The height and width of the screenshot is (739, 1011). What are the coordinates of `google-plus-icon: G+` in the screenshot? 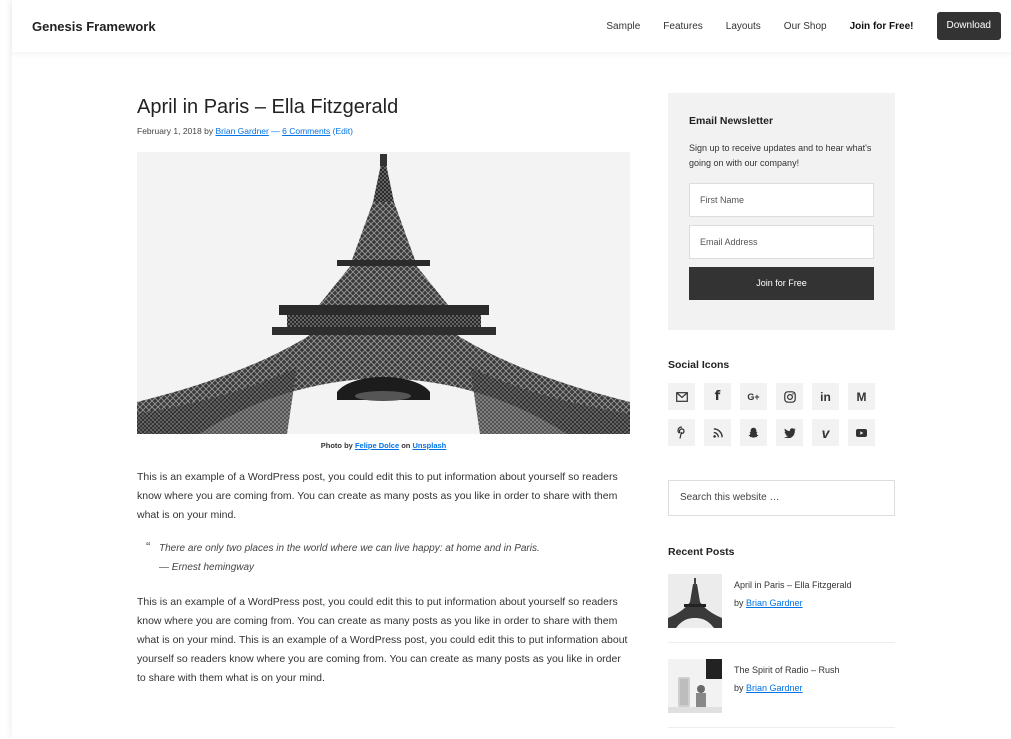 It's located at (753, 396).